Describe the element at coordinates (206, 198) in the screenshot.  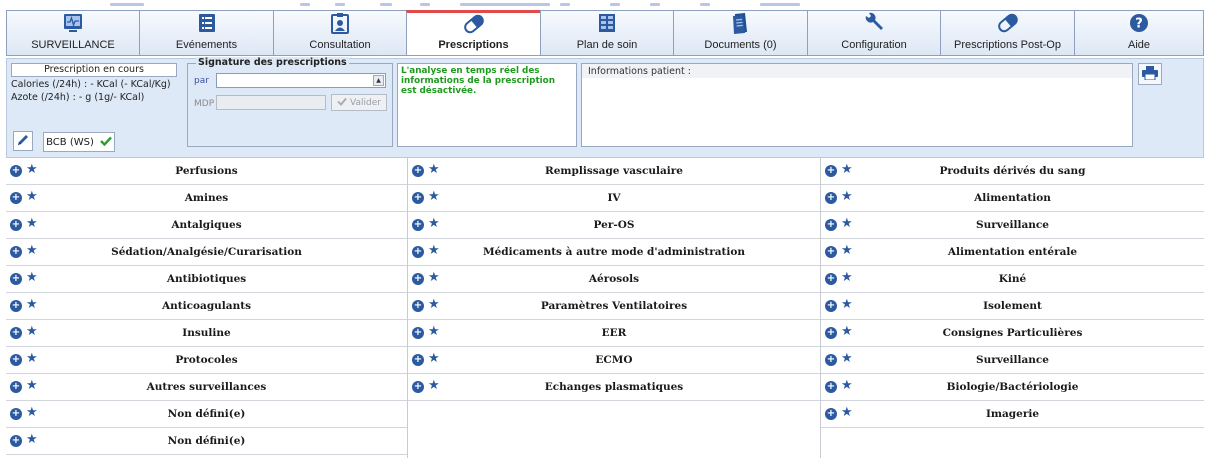
I see `category-row: + ★ Amines` at that location.